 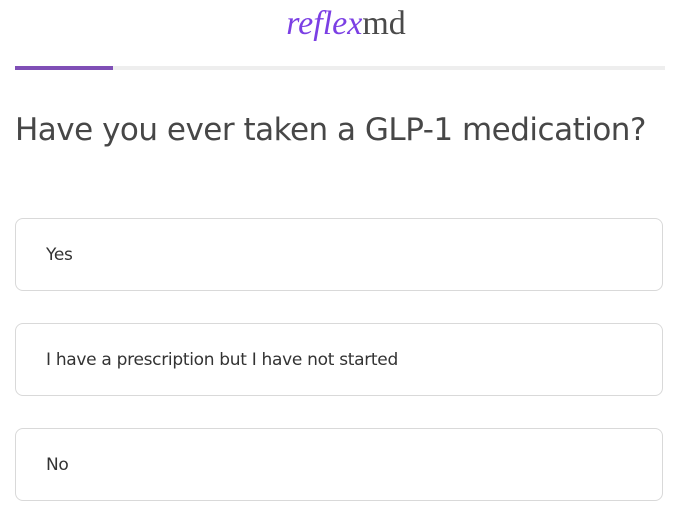 I want to click on option-label: No, so click(x=57, y=465).